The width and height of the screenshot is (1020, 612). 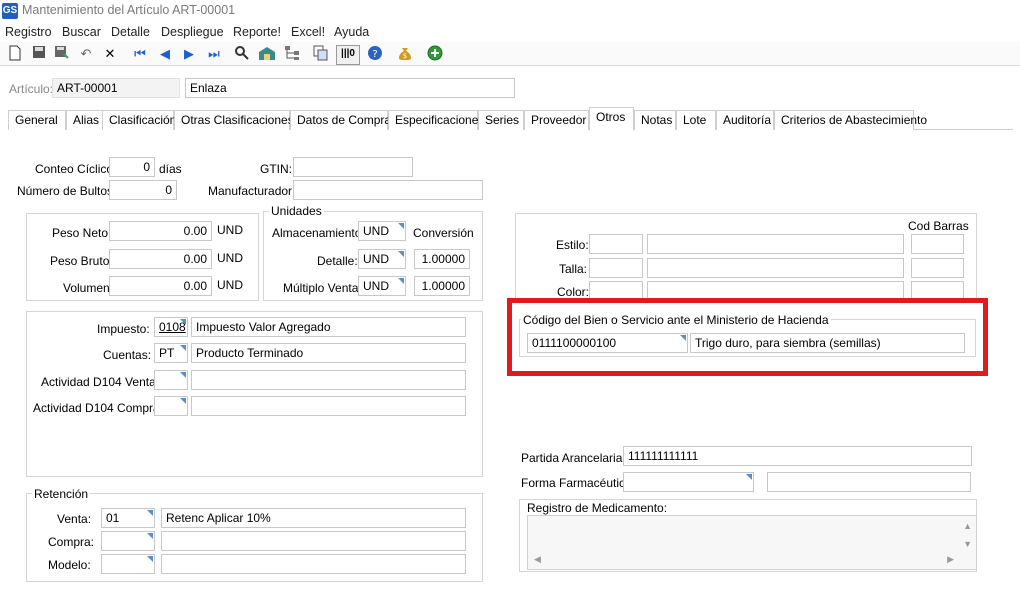 What do you see at coordinates (607, 343) in the screenshot?
I see `hacienda-code-field: 0111100000100` at bounding box center [607, 343].